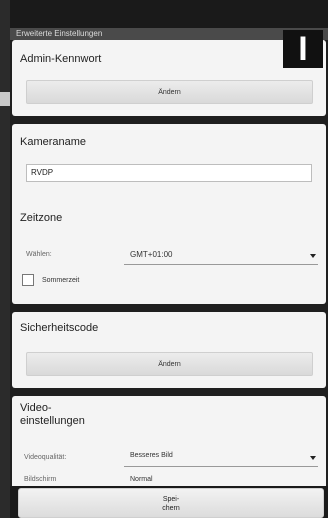  Describe the element at coordinates (61, 59) in the screenshot. I see `admin-password-title: Admin-Kennwort` at that location.